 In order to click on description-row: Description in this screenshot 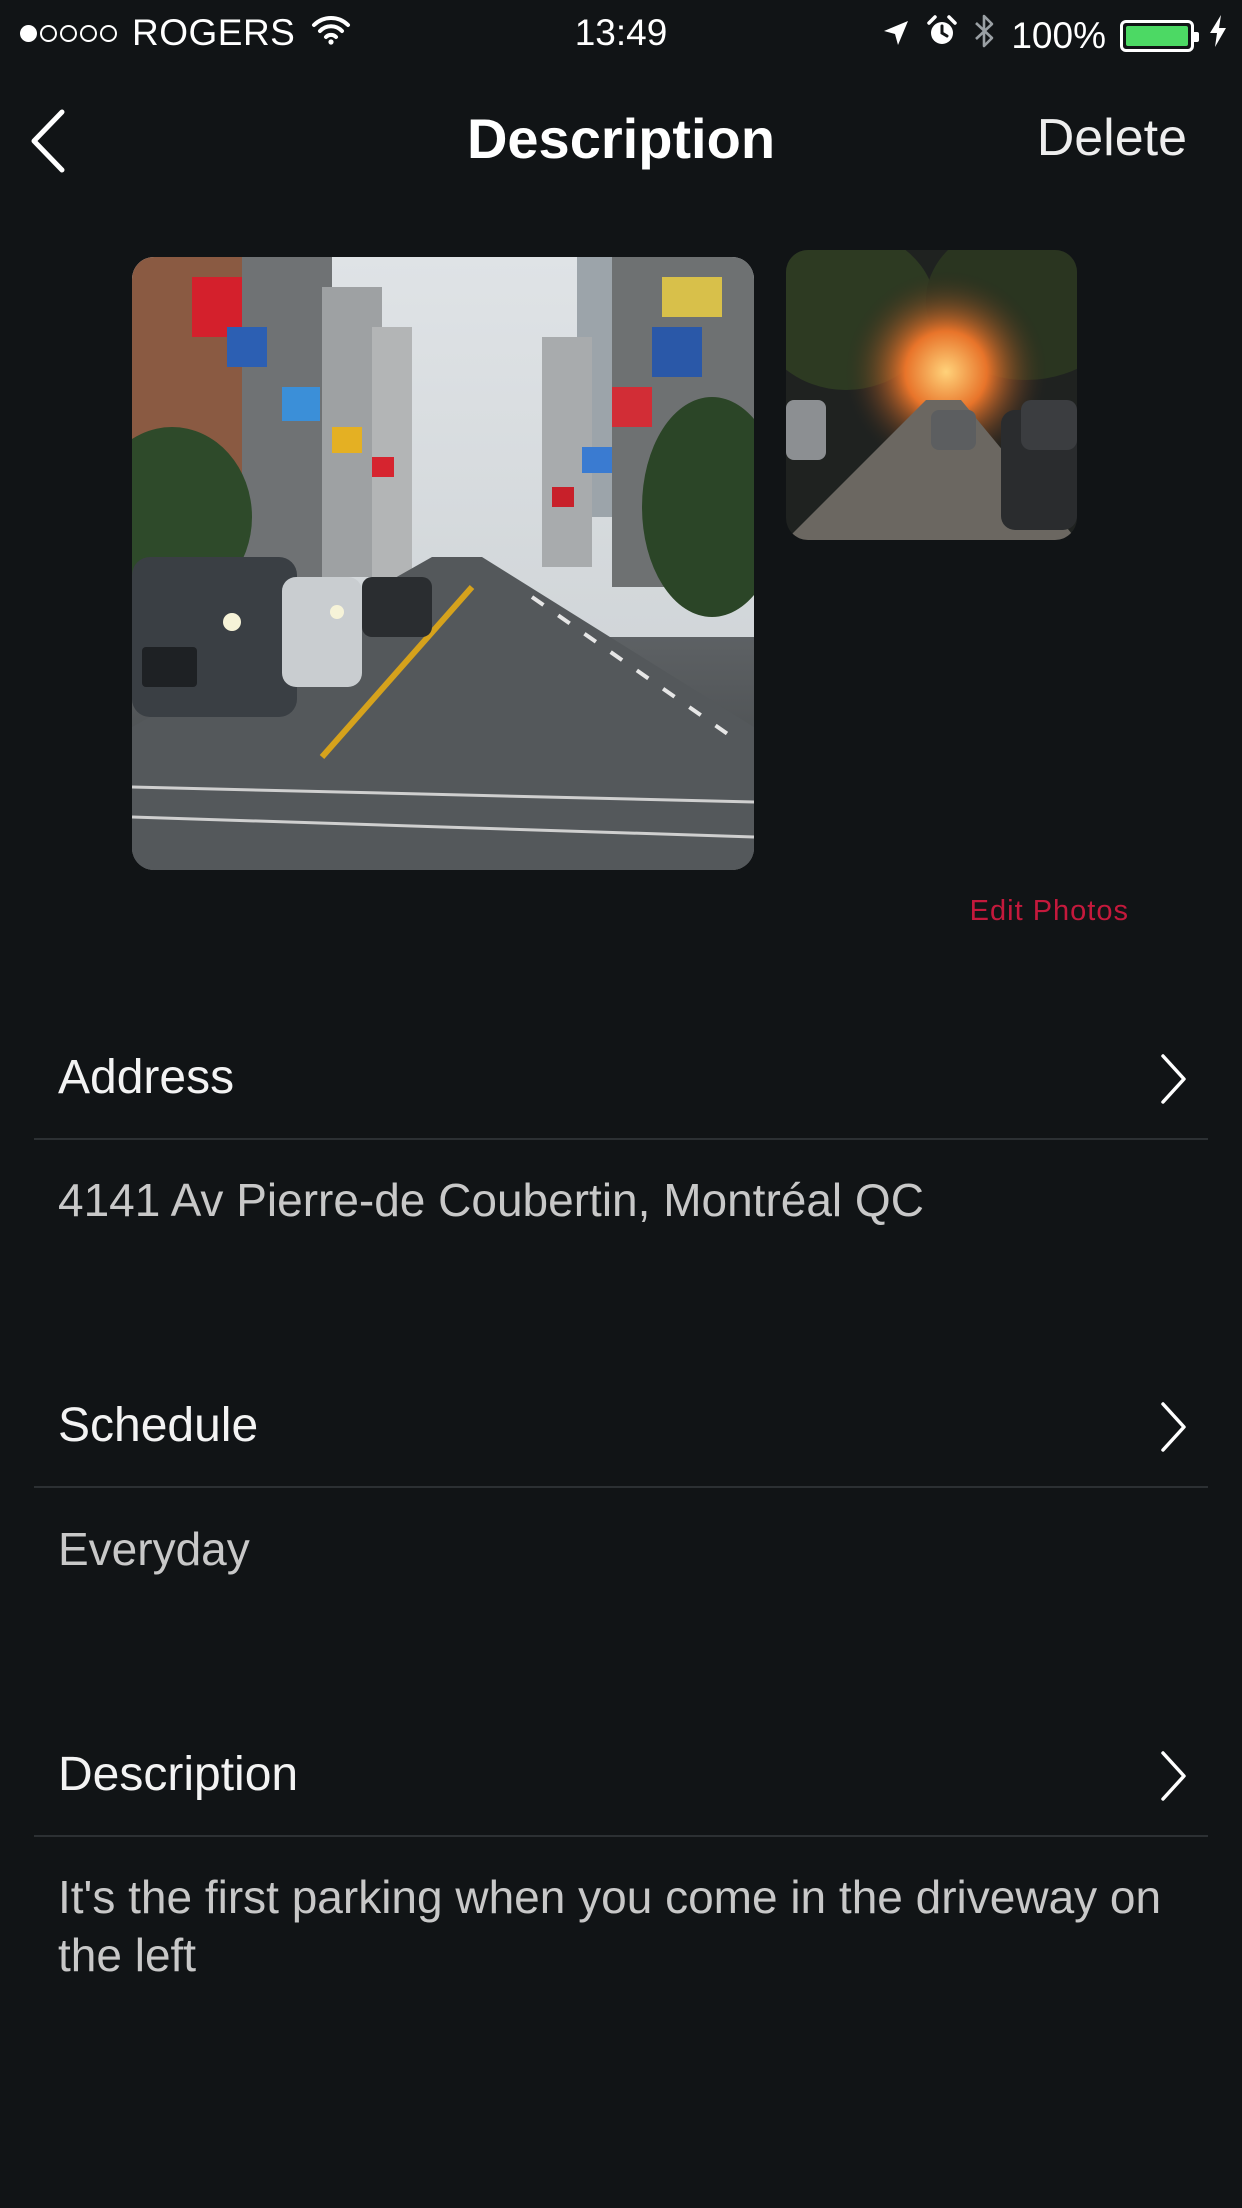, I will do `click(621, 1772)`.